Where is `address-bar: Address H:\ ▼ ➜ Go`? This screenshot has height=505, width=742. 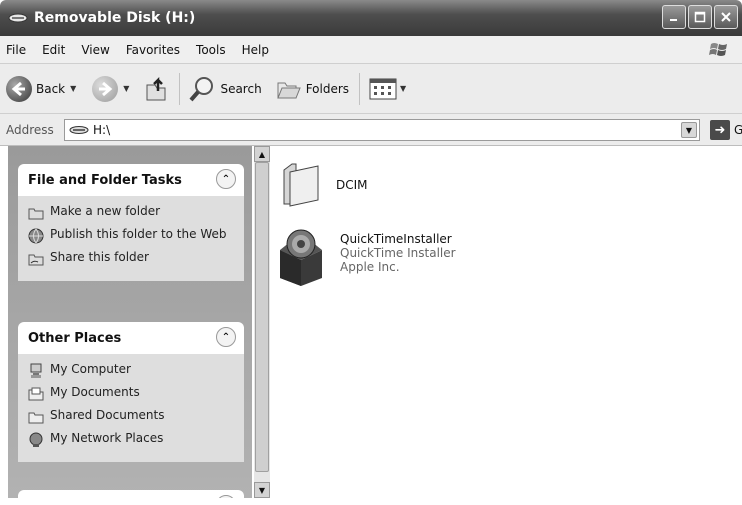 address-bar: Address H:\ ▼ ➜ Go is located at coordinates (371, 130).